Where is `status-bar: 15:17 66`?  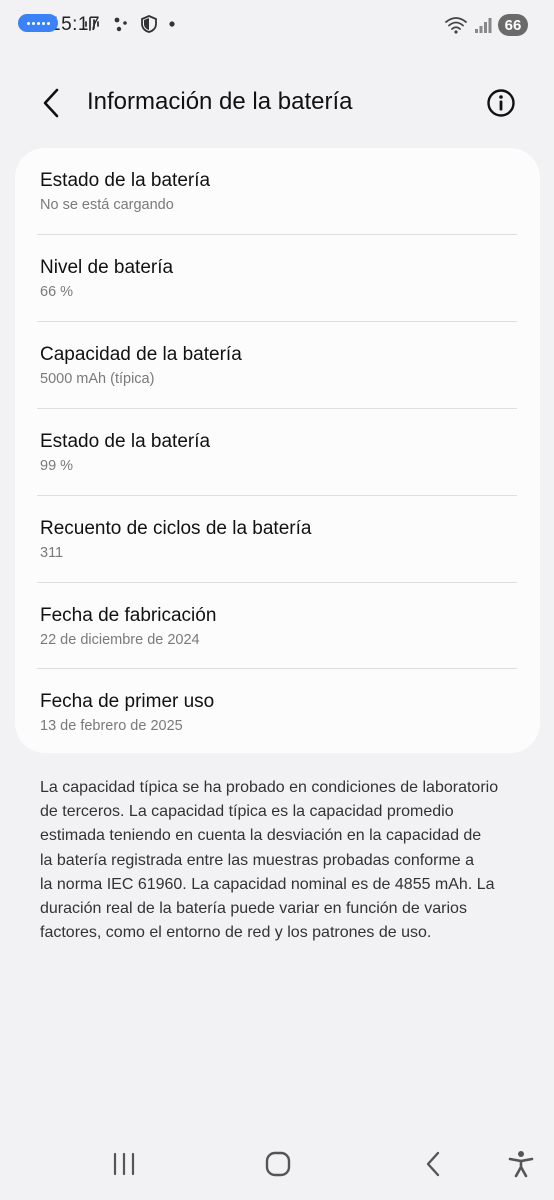
status-bar: 15:17 66 is located at coordinates (277, 26).